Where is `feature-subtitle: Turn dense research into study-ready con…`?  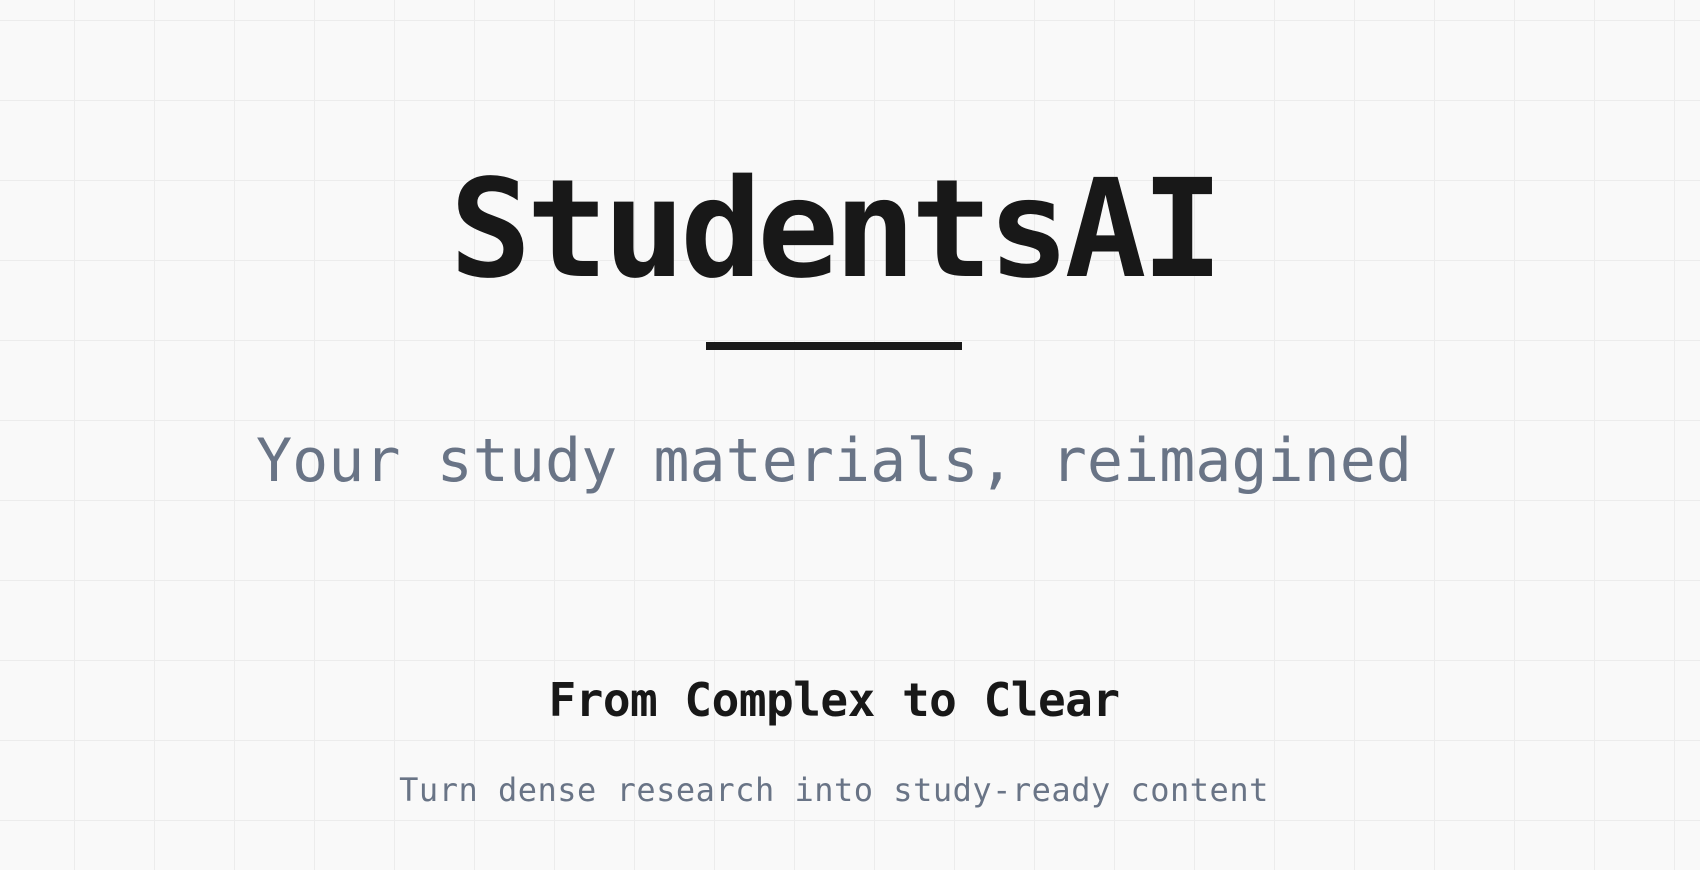
feature-subtitle: Turn dense research into study-ready con… is located at coordinates (834, 790).